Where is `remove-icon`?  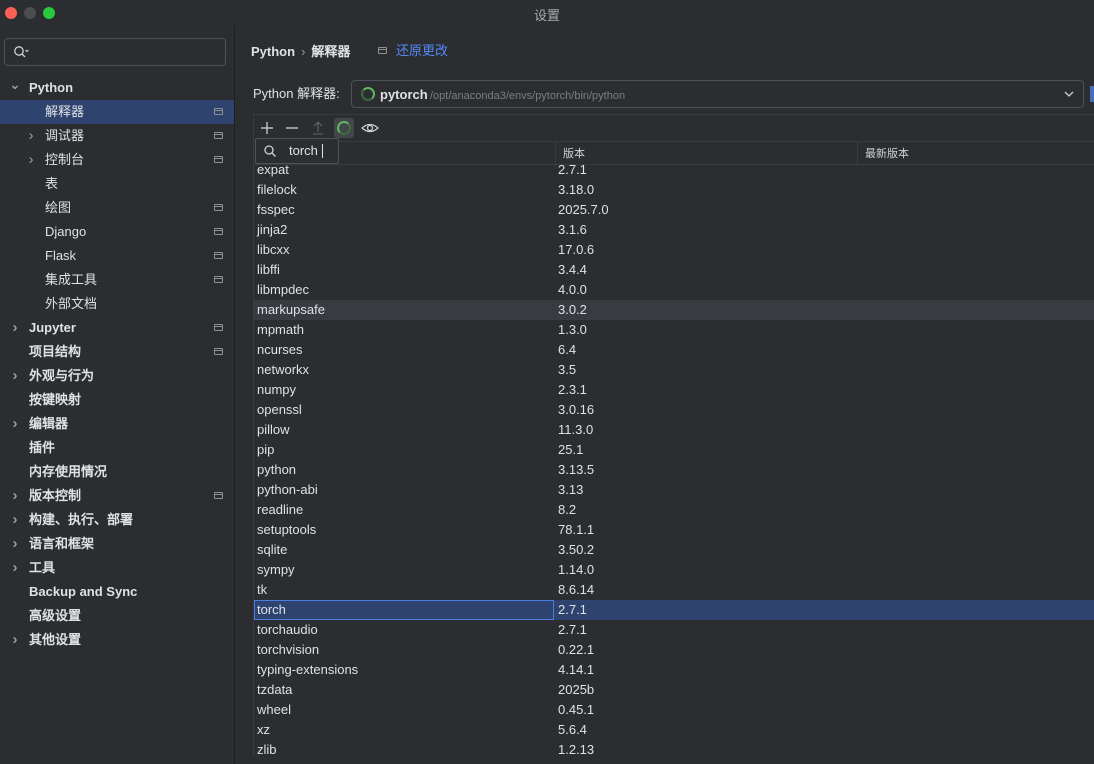 remove-icon is located at coordinates (292, 128).